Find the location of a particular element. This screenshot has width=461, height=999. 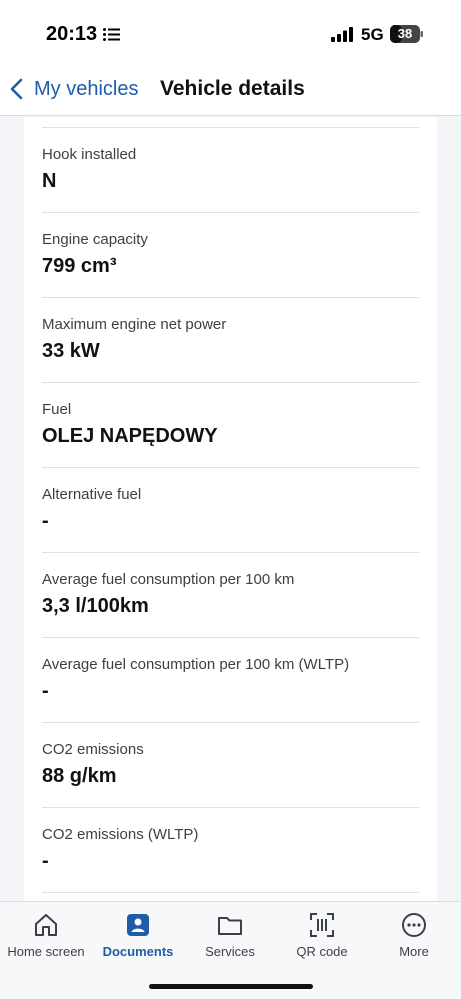

signal-icon is located at coordinates (342, 34).